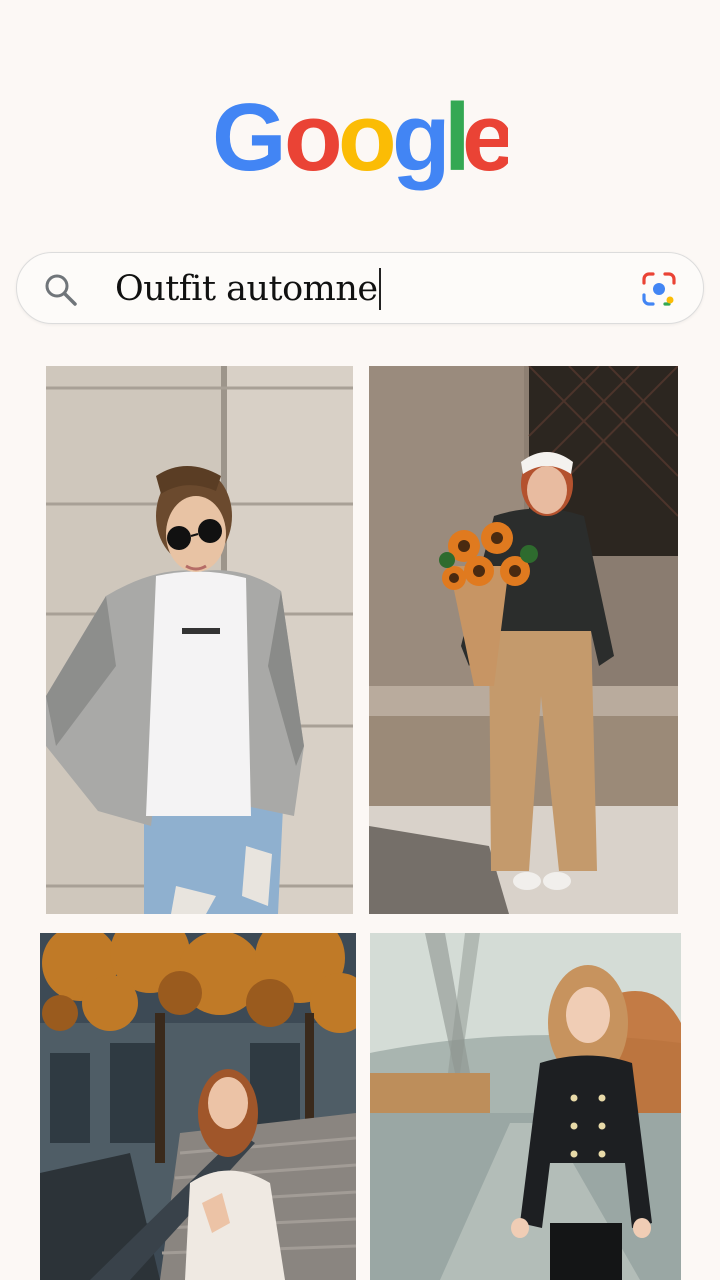  I want to click on search-bar: Outfit automne, so click(360, 288).